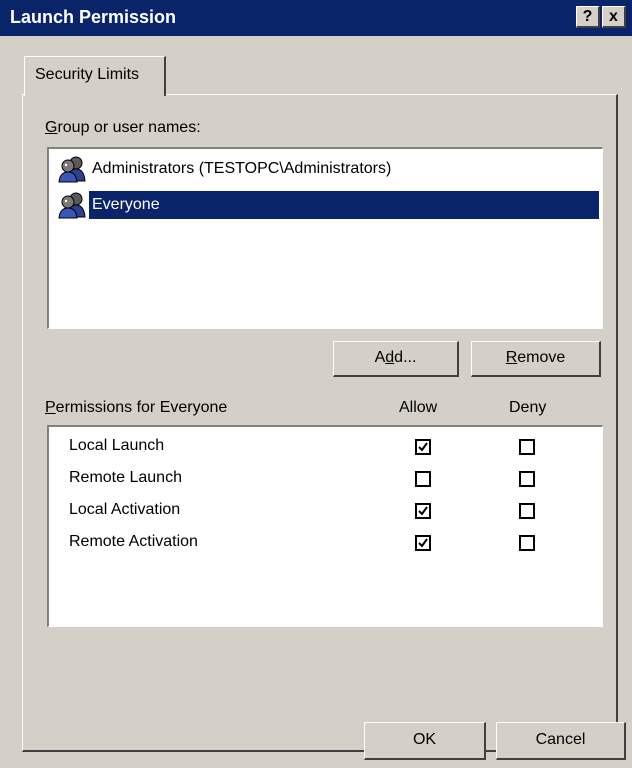 The image size is (632, 768). Describe the element at coordinates (93, 17) in the screenshot. I see `window-title: Launch Permission` at that location.